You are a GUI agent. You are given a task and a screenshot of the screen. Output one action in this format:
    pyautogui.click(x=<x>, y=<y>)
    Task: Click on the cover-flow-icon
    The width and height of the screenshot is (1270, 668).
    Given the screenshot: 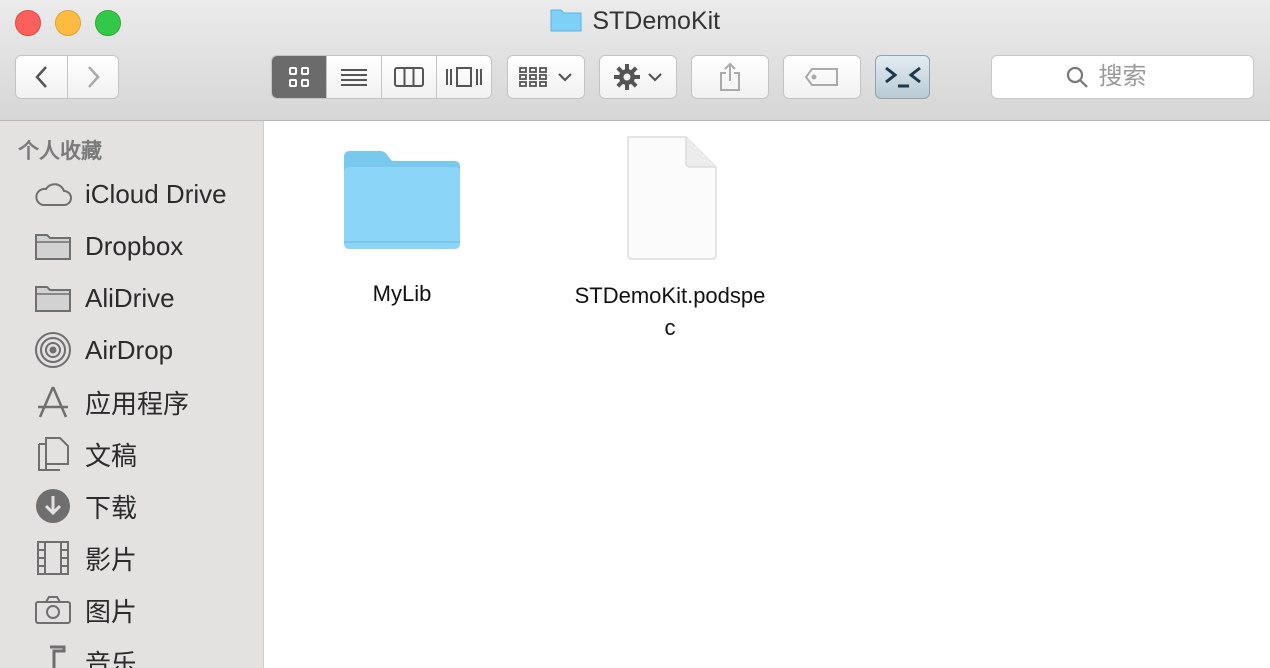 What is the action you would take?
    pyautogui.click(x=464, y=77)
    